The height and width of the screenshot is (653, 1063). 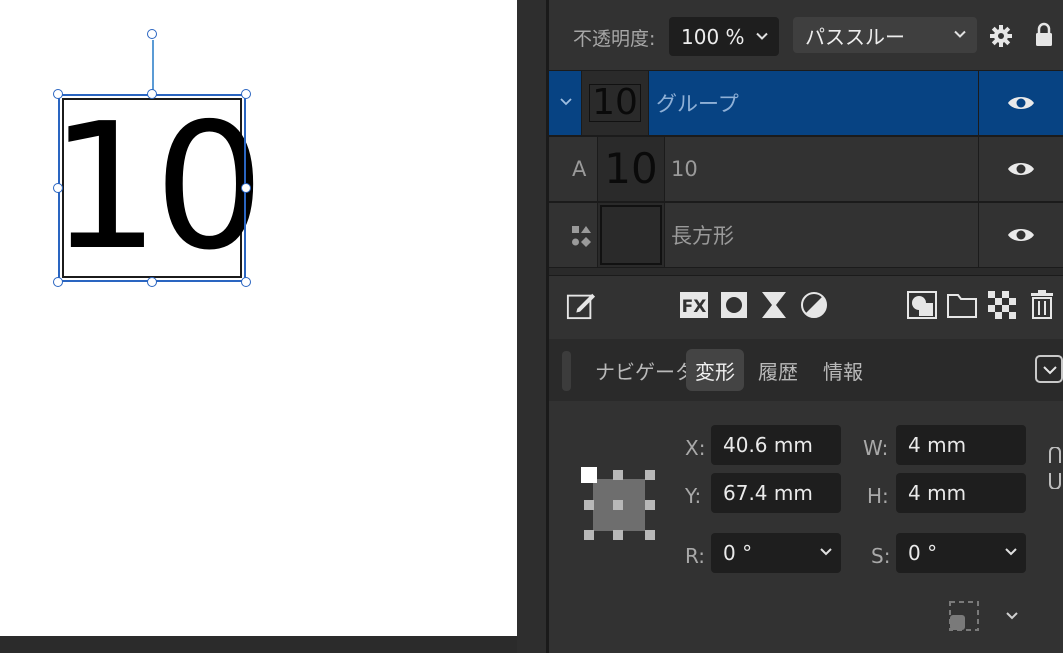 What do you see at coordinates (152, 188) in the screenshot?
I see `selection-bounding-box` at bounding box center [152, 188].